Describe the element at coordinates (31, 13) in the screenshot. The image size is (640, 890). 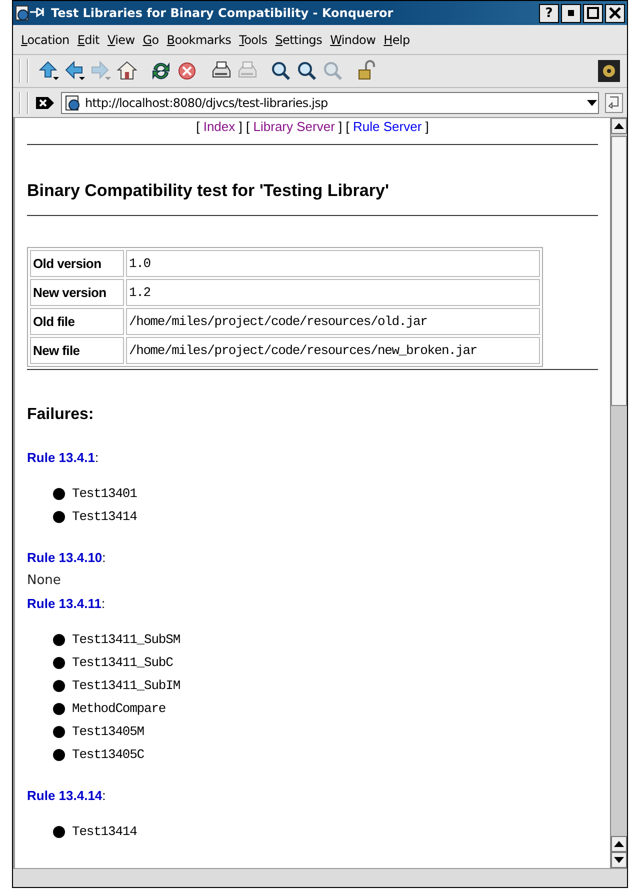
I see `app-icon` at that location.